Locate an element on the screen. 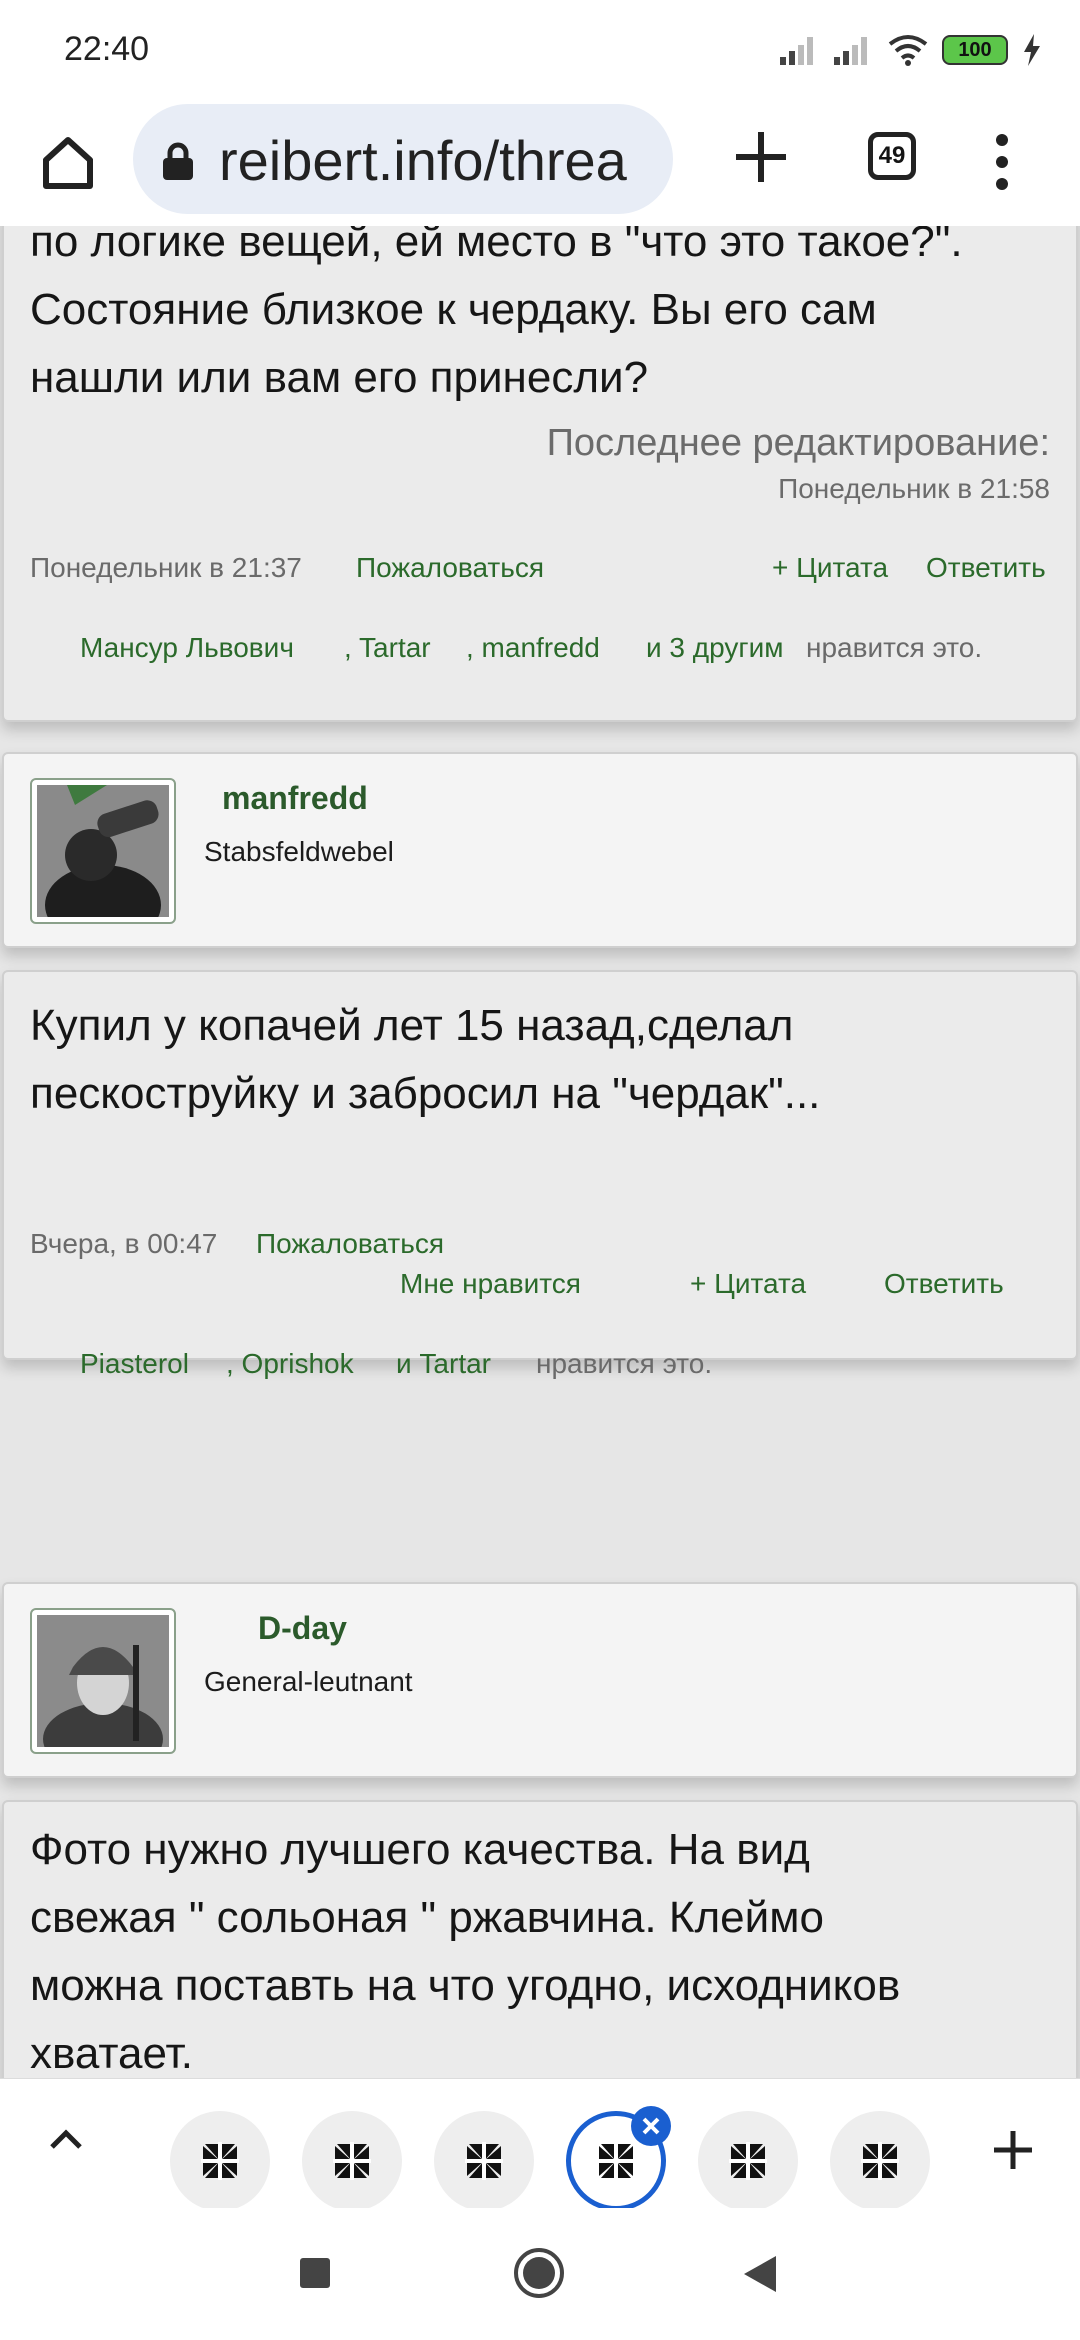 The image size is (1080, 2340). add-tab-button is located at coordinates (1013, 2150).